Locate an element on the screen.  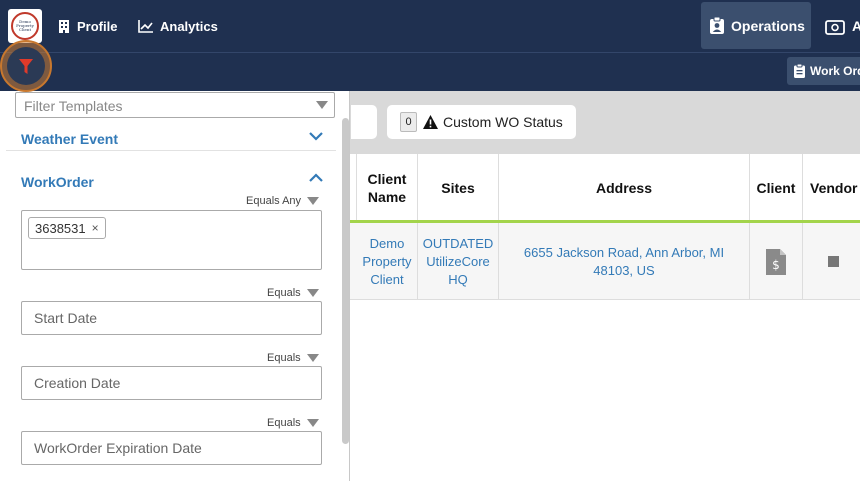
filter-templates-select: Filter Templates is located at coordinates (175, 105).